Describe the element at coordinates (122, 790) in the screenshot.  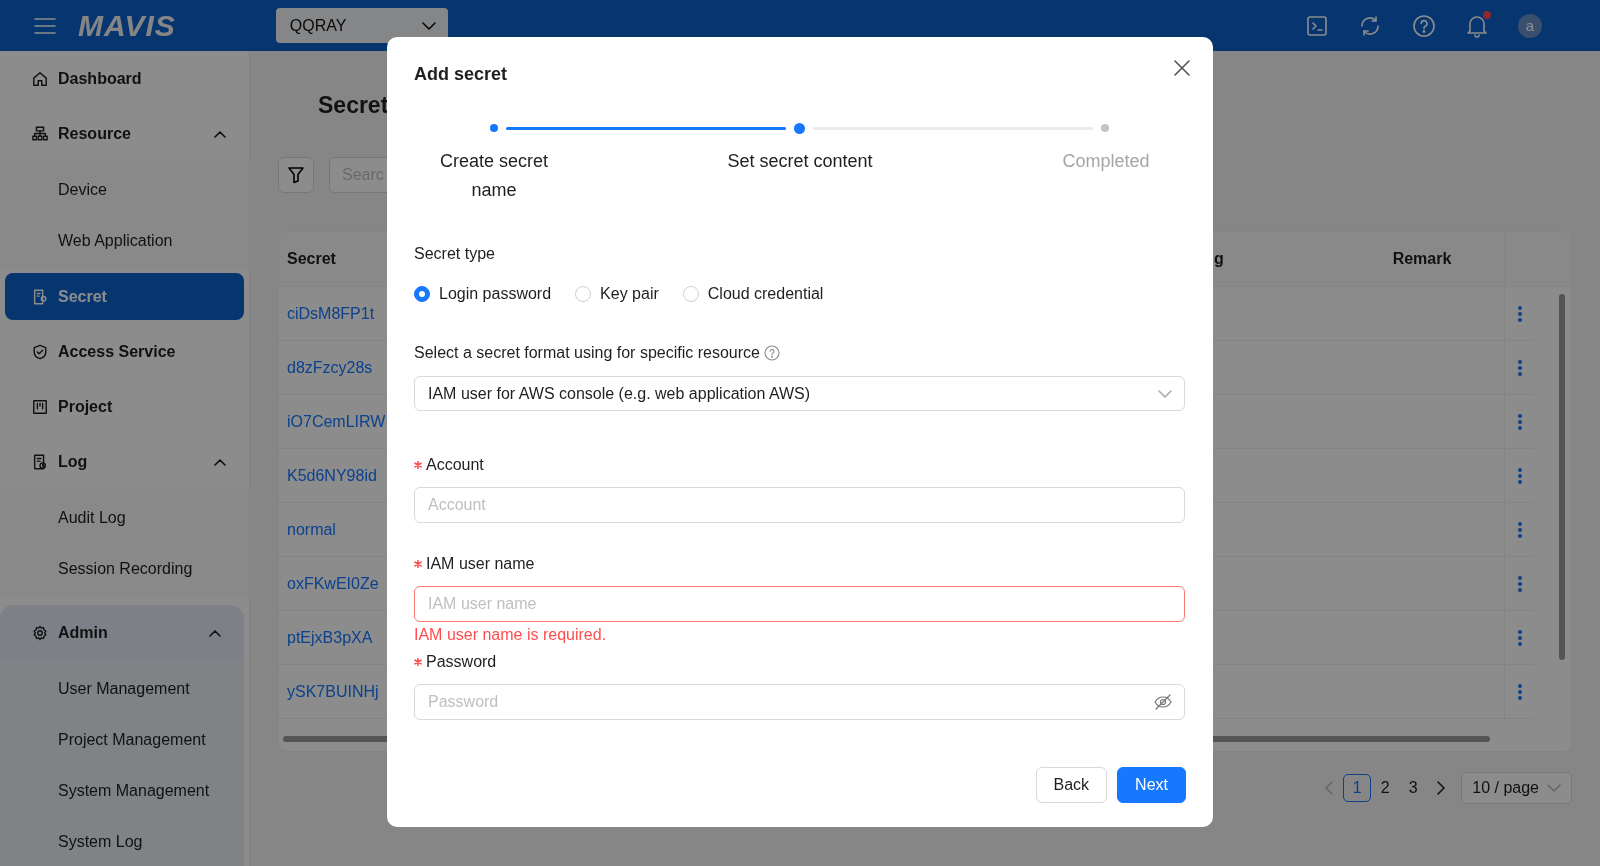
I see `sidebar-subitem: System Management` at that location.